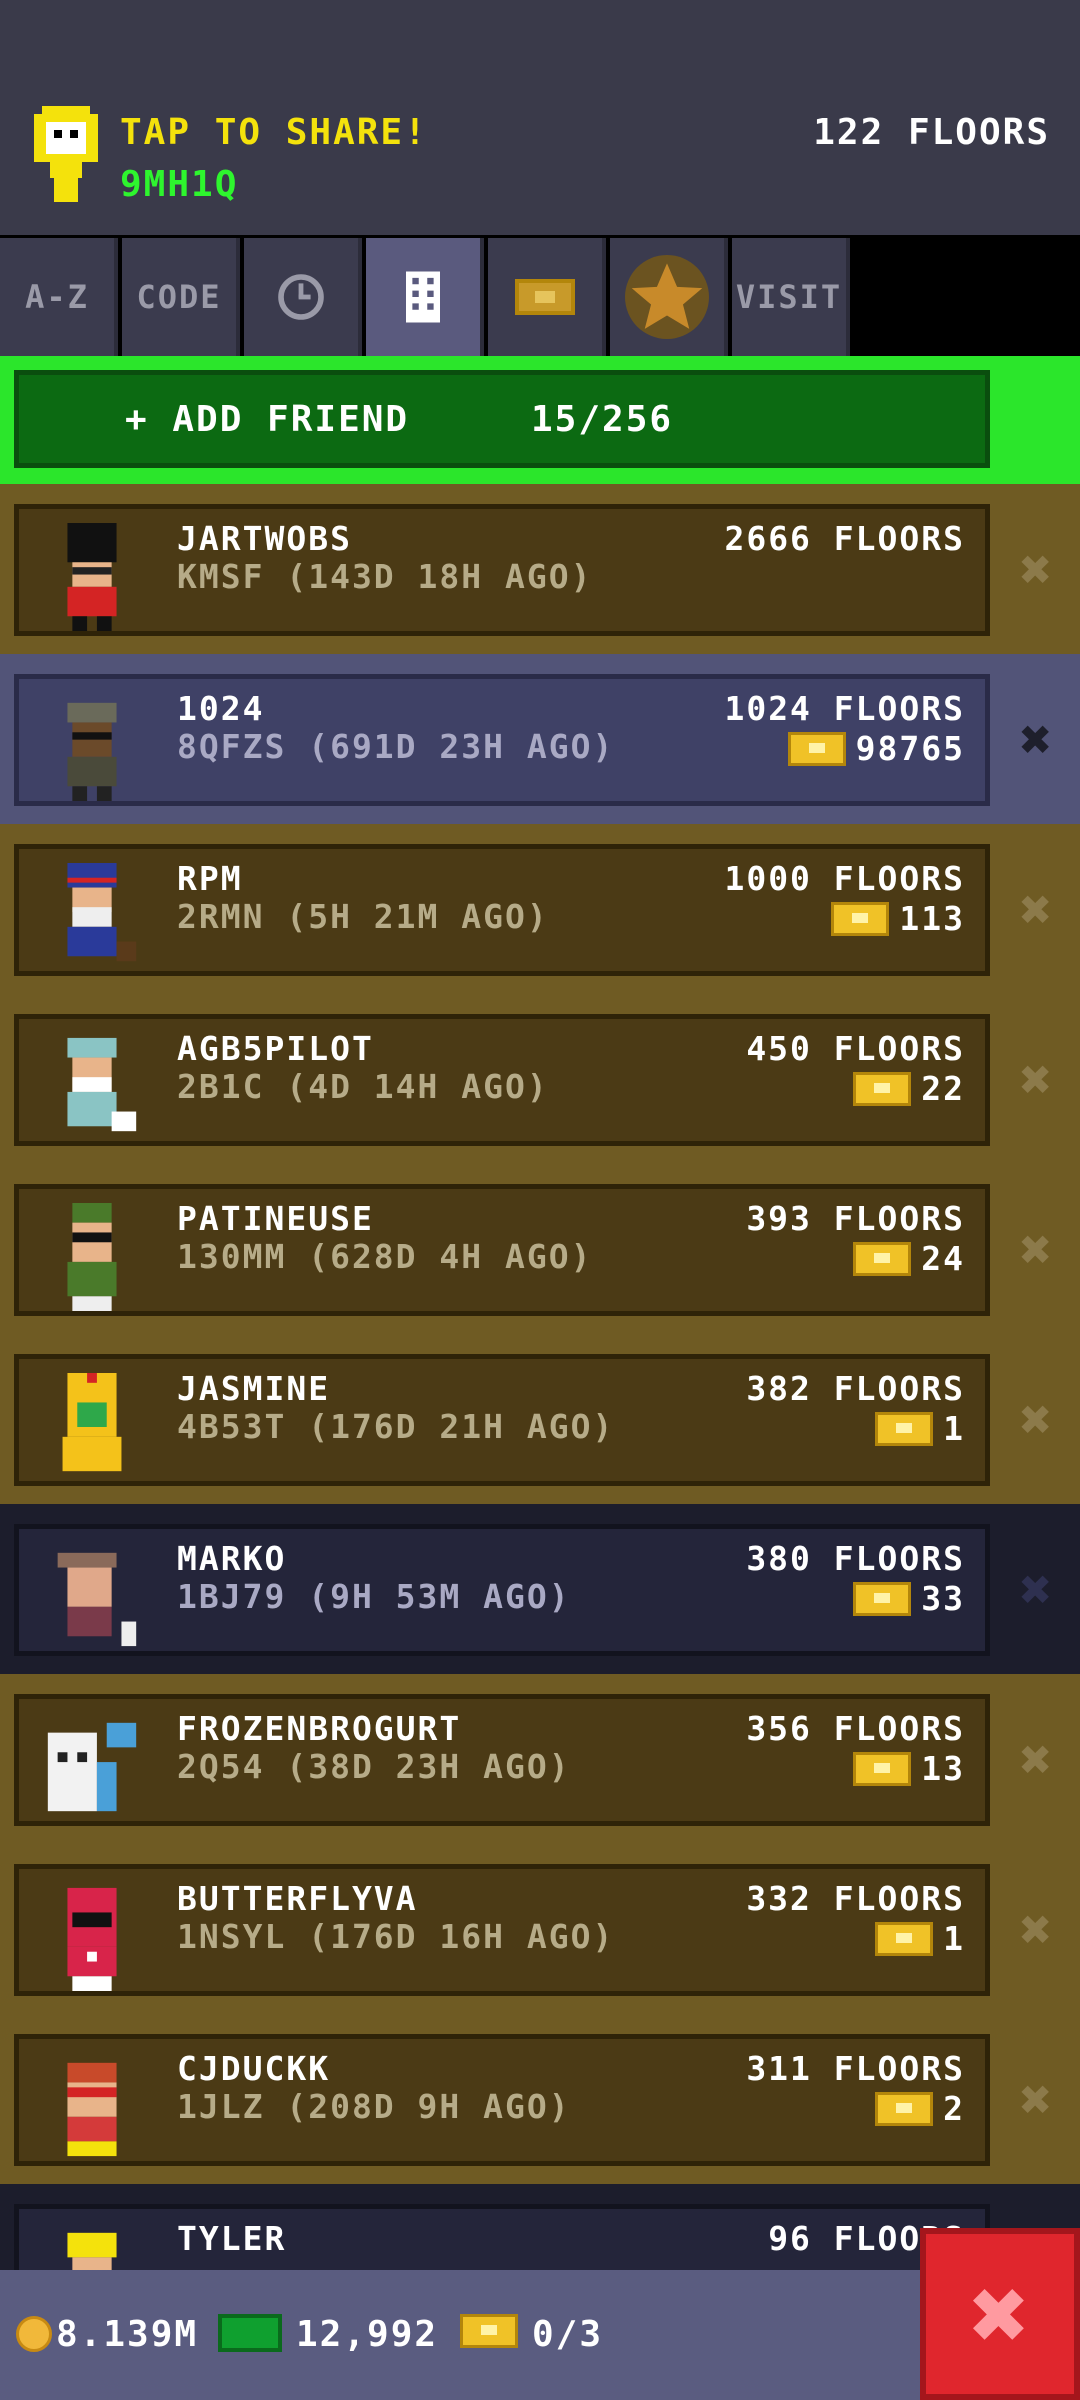  I want to click on tab-bux, so click(547, 297).